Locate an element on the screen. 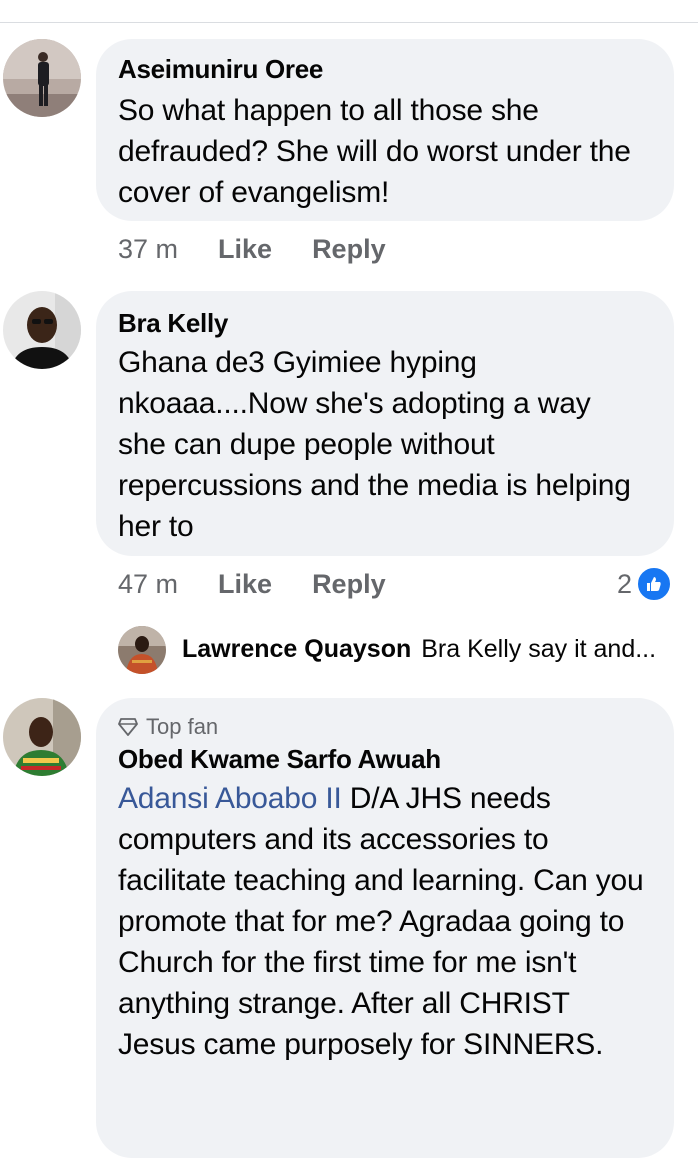 This screenshot has width=698, height=1158. like-thumb-icon is located at coordinates (654, 584).